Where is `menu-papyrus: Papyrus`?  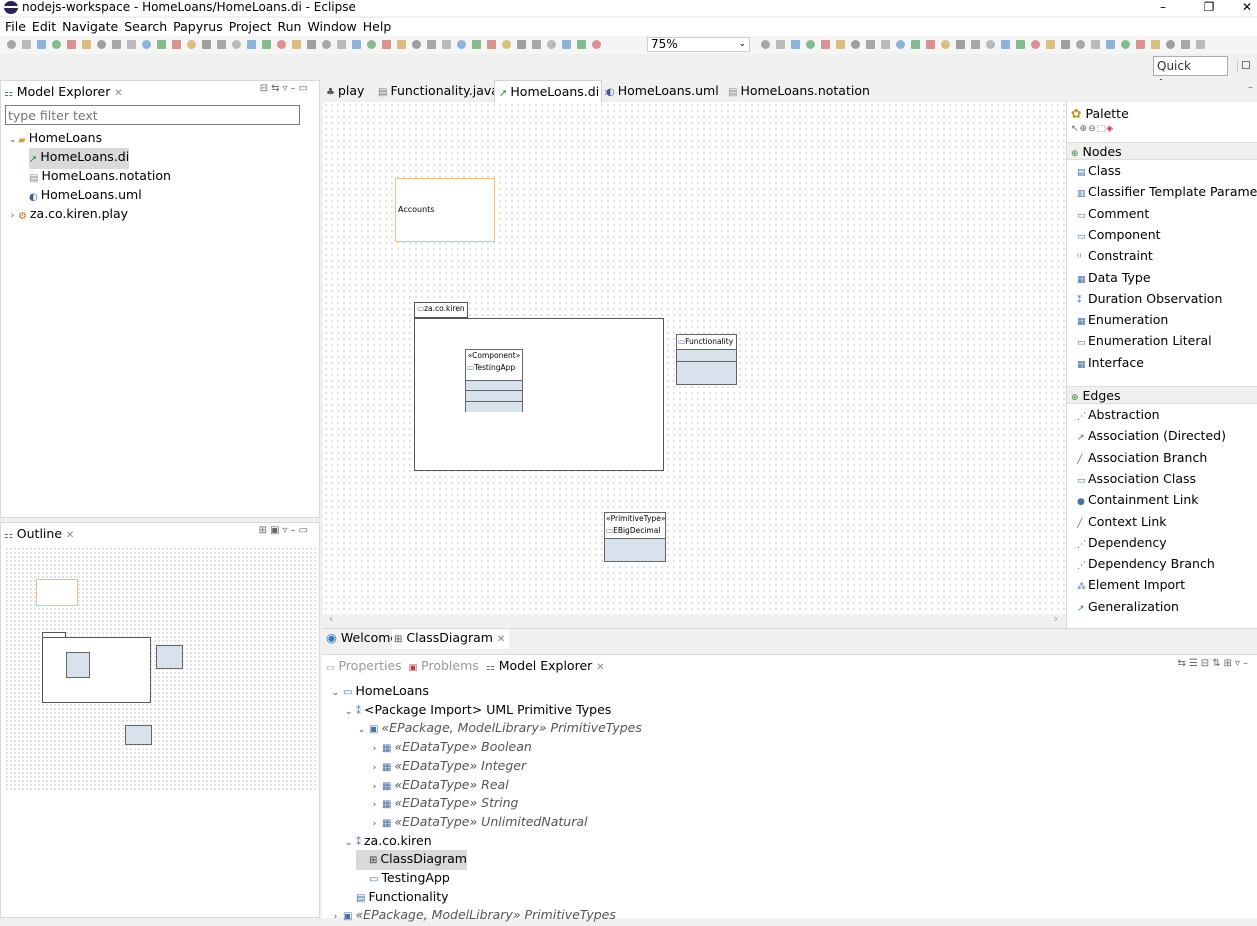
menu-papyrus: Papyrus is located at coordinates (198, 27).